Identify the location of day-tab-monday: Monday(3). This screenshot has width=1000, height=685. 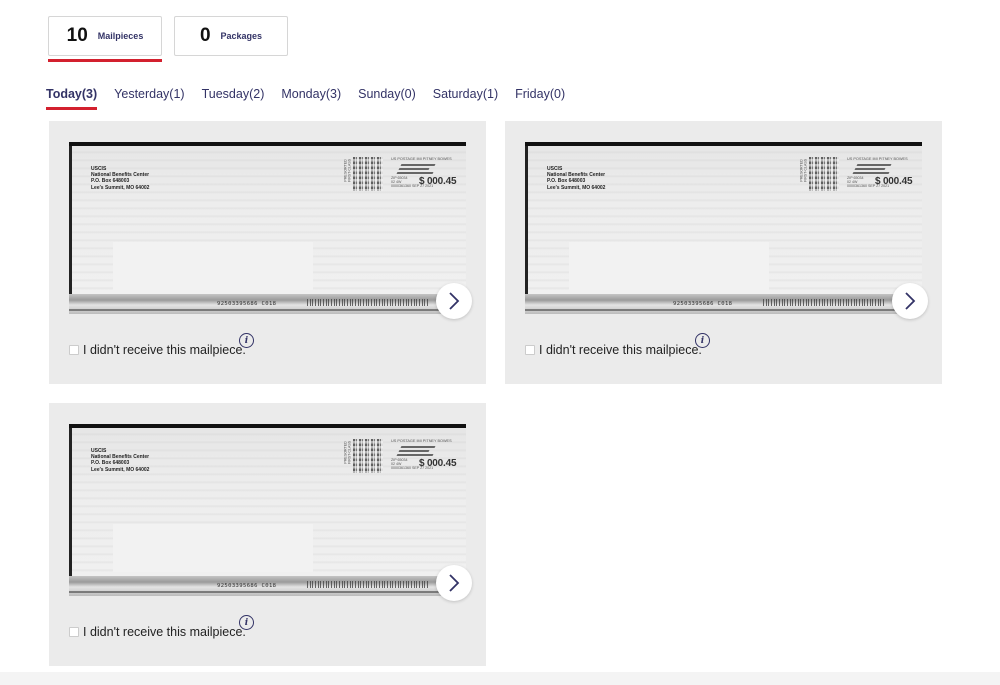
(311, 94).